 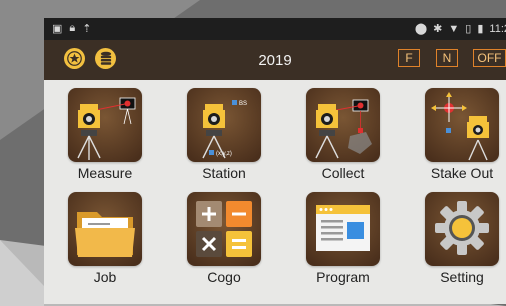 I want to click on calculator-icon, so click(x=224, y=229).